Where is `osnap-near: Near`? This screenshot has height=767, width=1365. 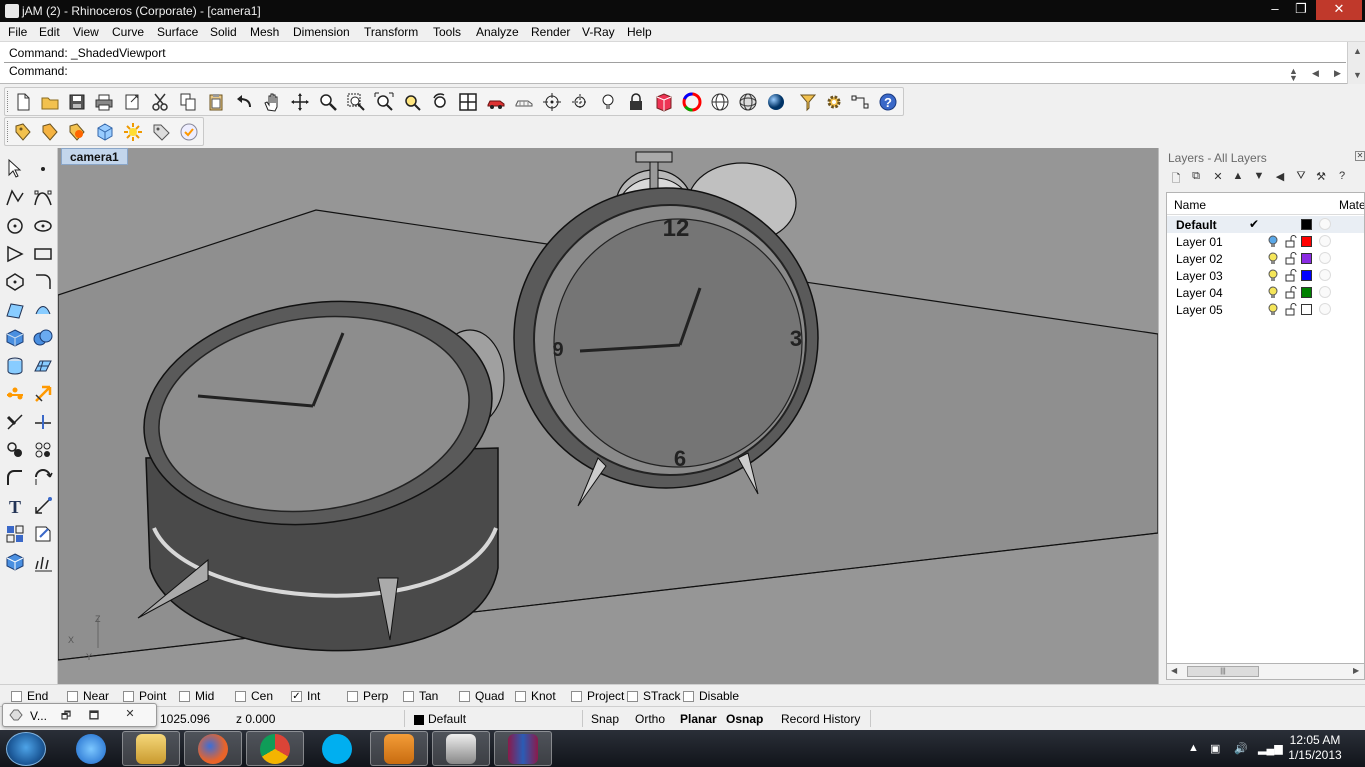
osnap-near: Near is located at coordinates (88, 696).